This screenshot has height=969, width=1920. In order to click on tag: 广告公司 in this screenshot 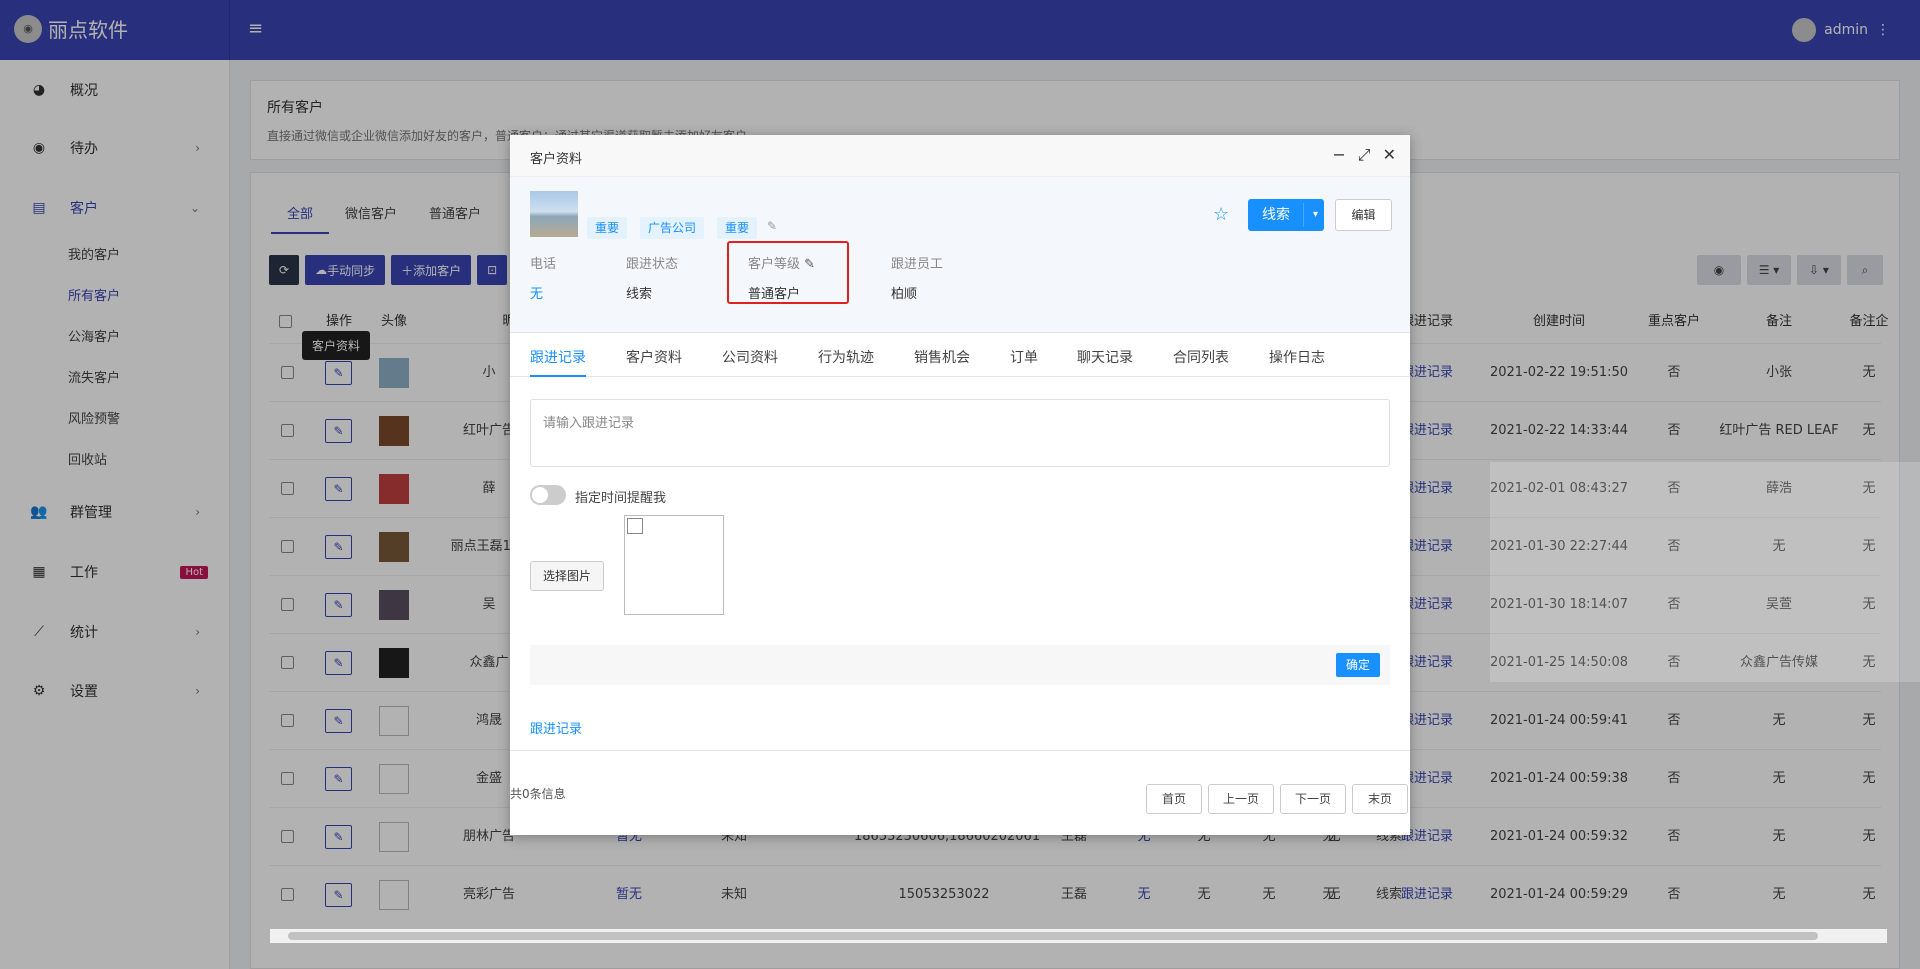, I will do `click(672, 228)`.